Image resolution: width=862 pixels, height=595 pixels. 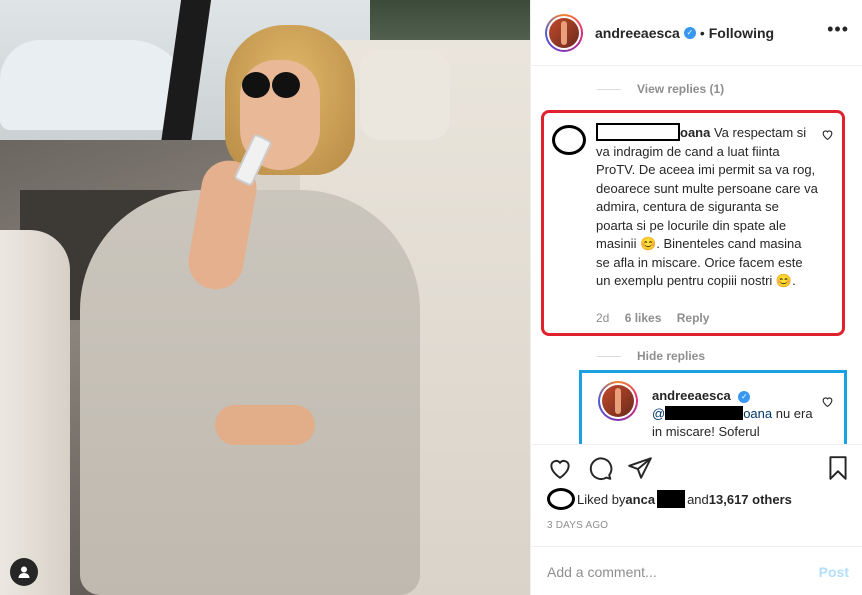 What do you see at coordinates (834, 572) in the screenshot?
I see `post-comment-button: Post` at bounding box center [834, 572].